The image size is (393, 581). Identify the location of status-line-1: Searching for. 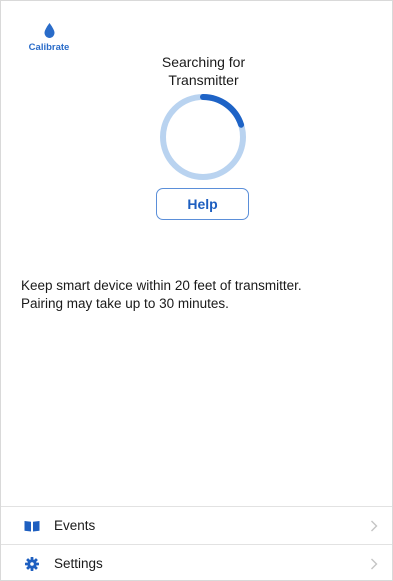
(203, 62).